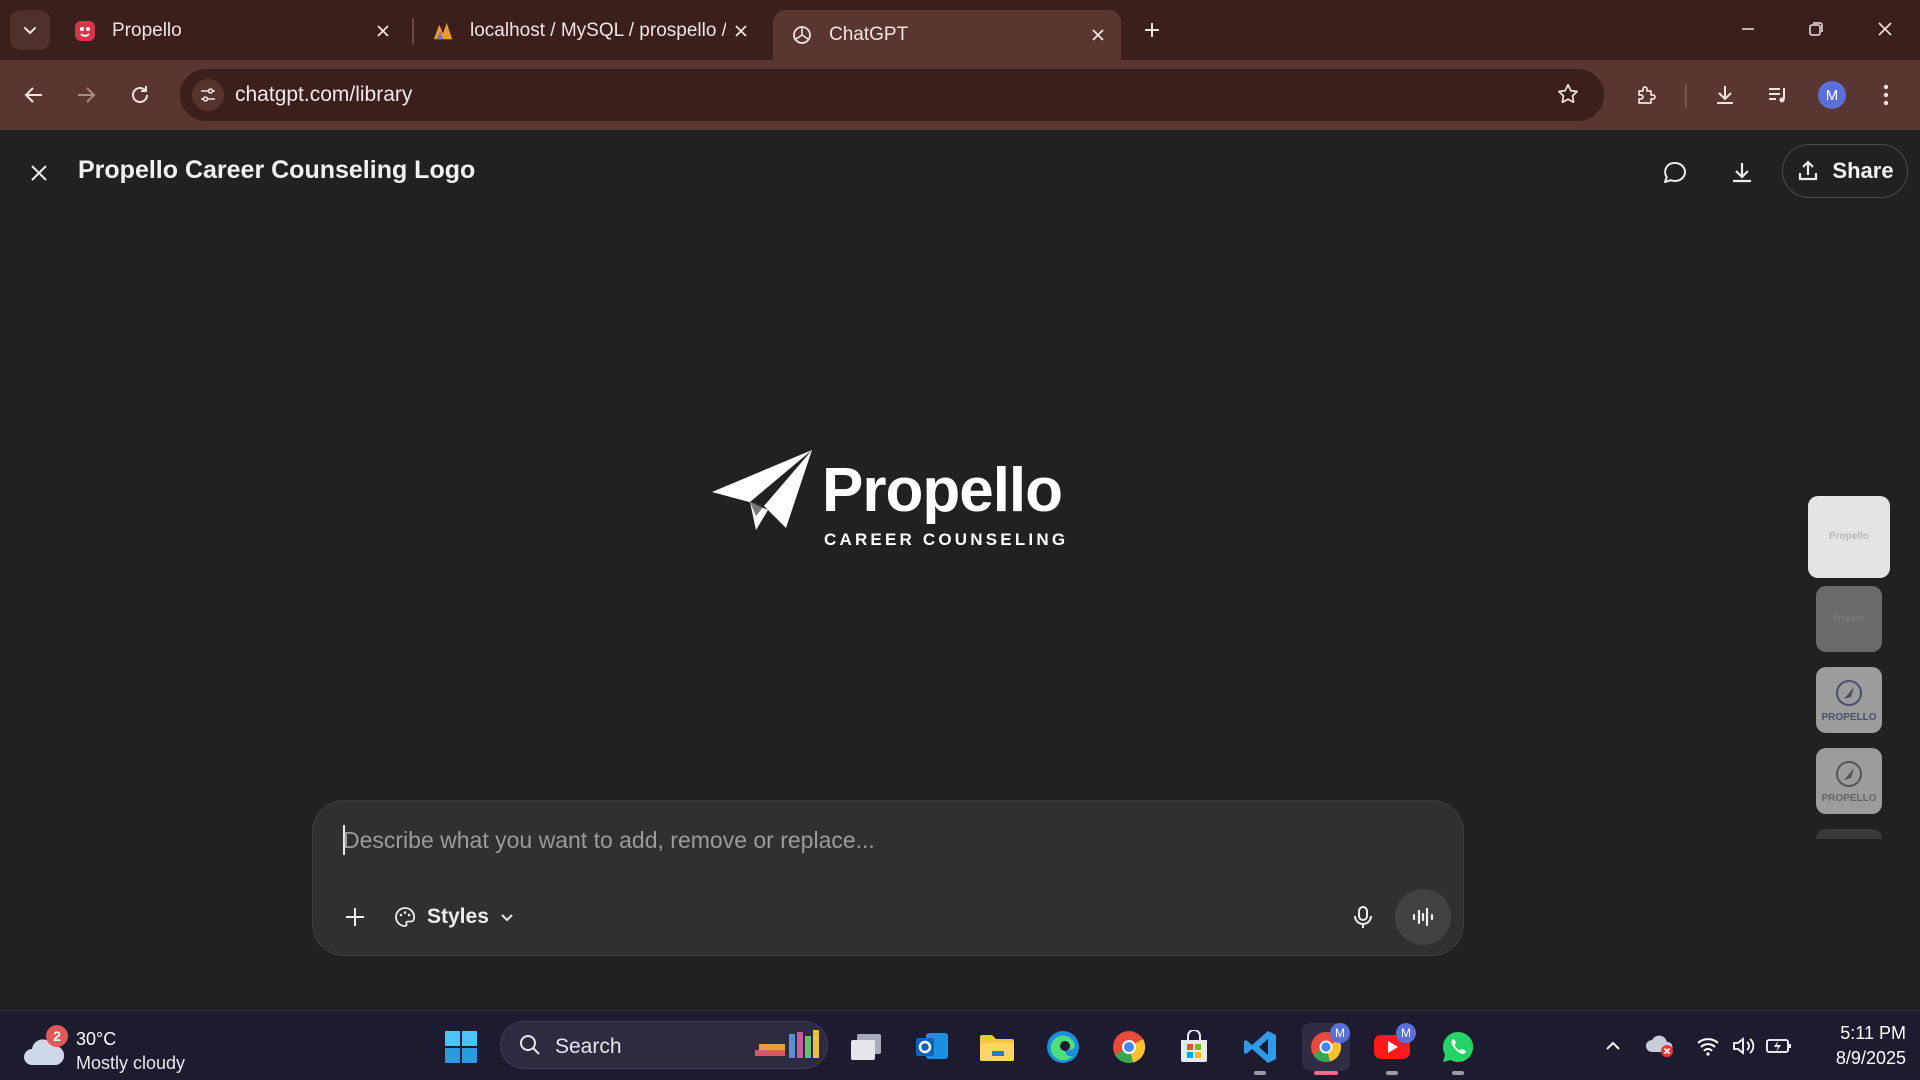 The height and width of the screenshot is (1080, 1920). Describe the element at coordinates (947, 35) in the screenshot. I see `tab-chatgpt: ChatGPT` at that location.